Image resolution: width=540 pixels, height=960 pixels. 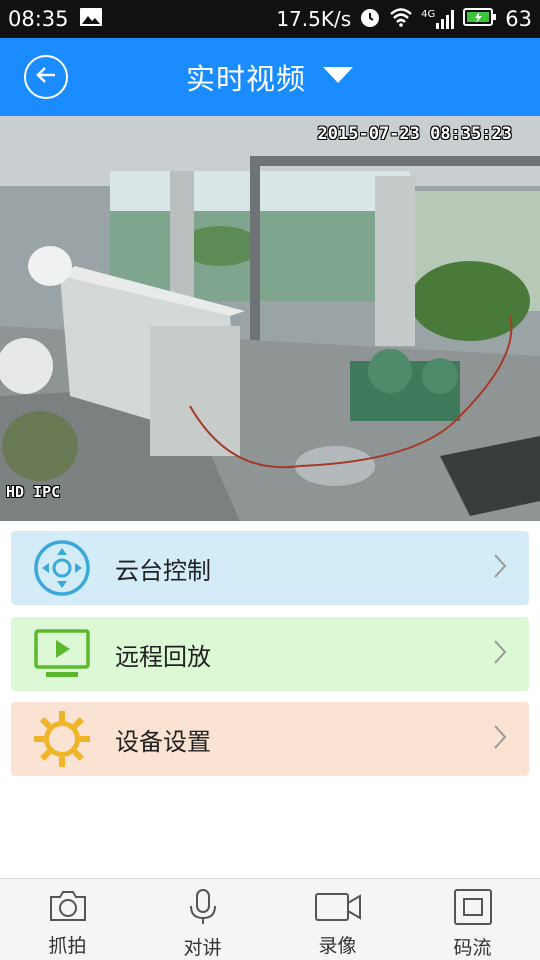 I want to click on signal-icon: 4G, so click(x=438, y=19).